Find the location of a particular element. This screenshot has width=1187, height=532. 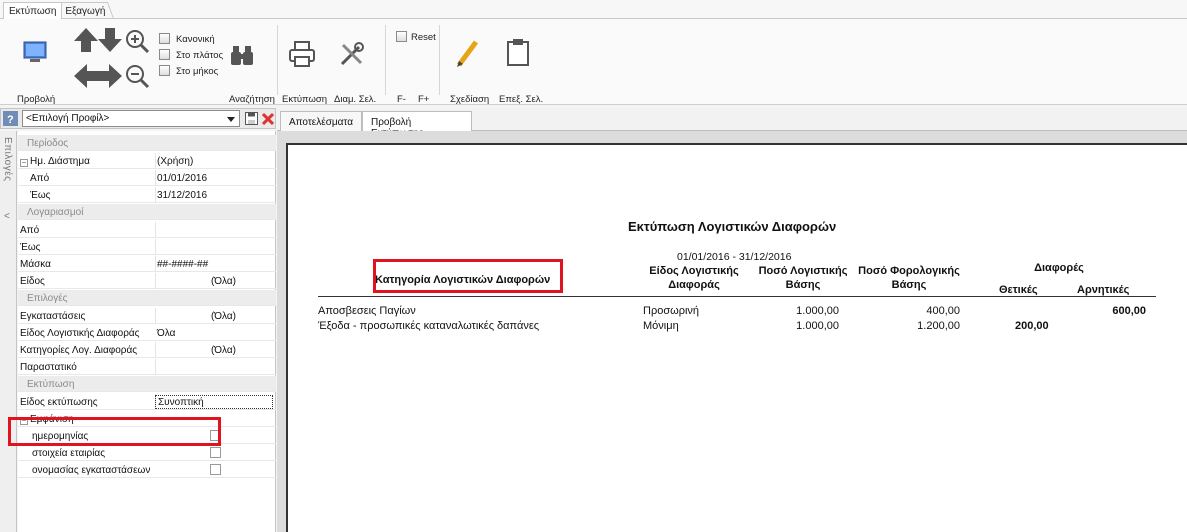

property-value: Συνοπτική is located at coordinates (214, 402).